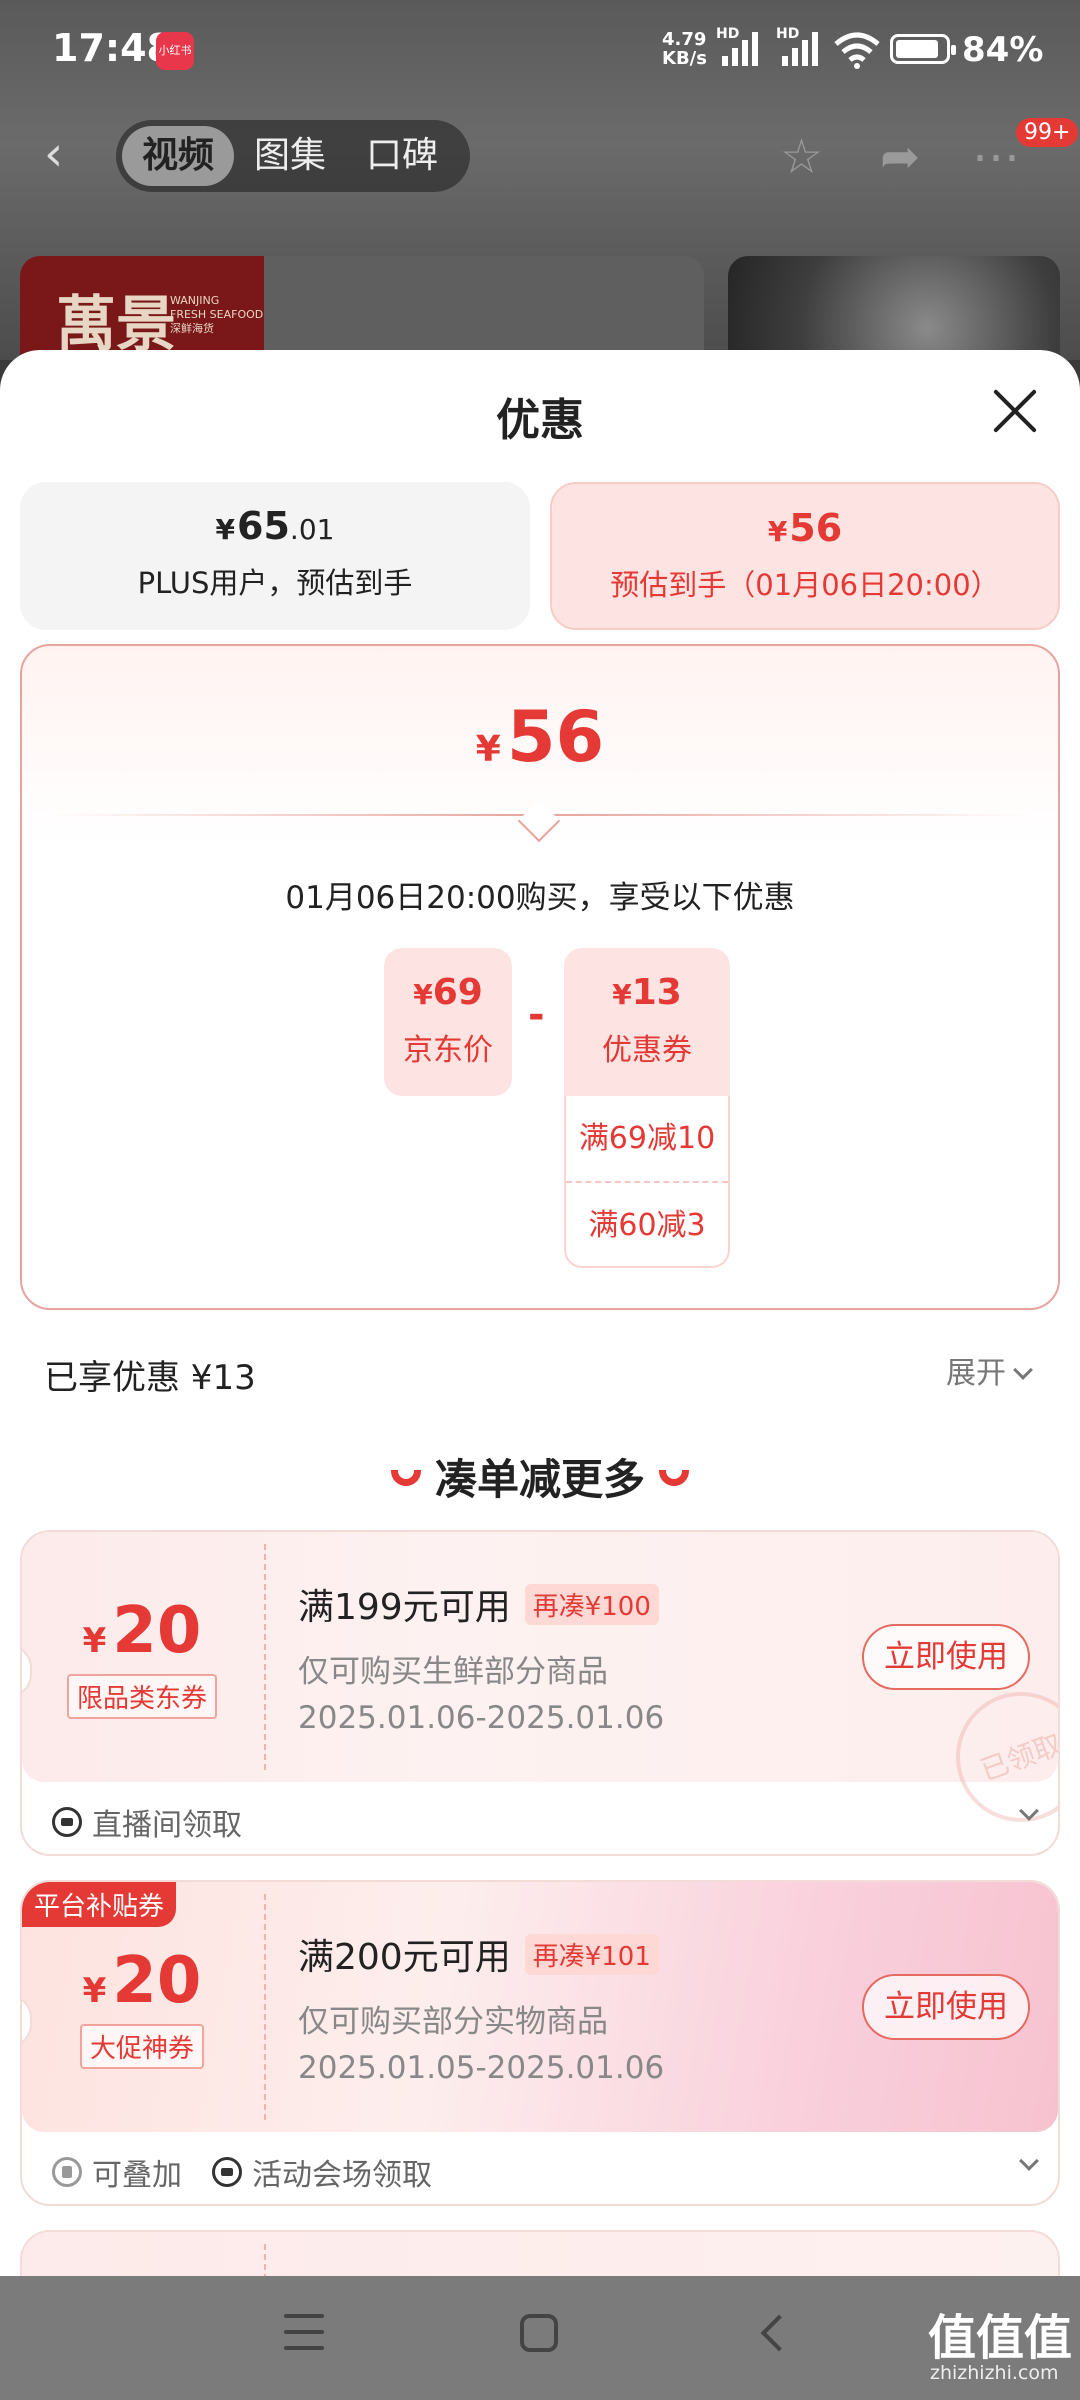 The width and height of the screenshot is (1080, 2400). I want to click on brand-logo-subtext: WANJING FRESH SEAFOOD 深鲜海货, so click(216, 315).